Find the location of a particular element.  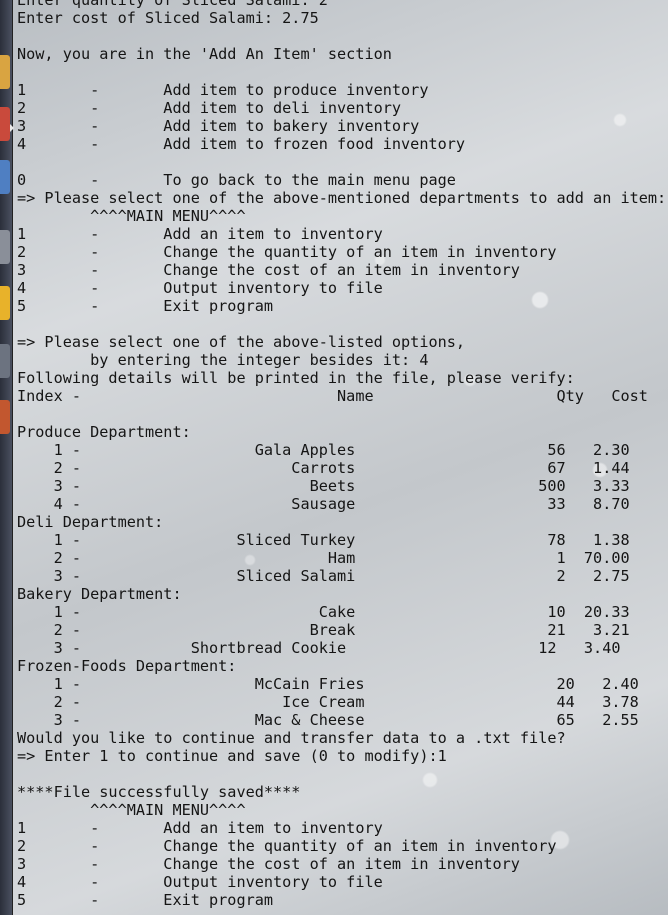

terminal-line: Frozen-Foods Department: is located at coordinates (127, 666).